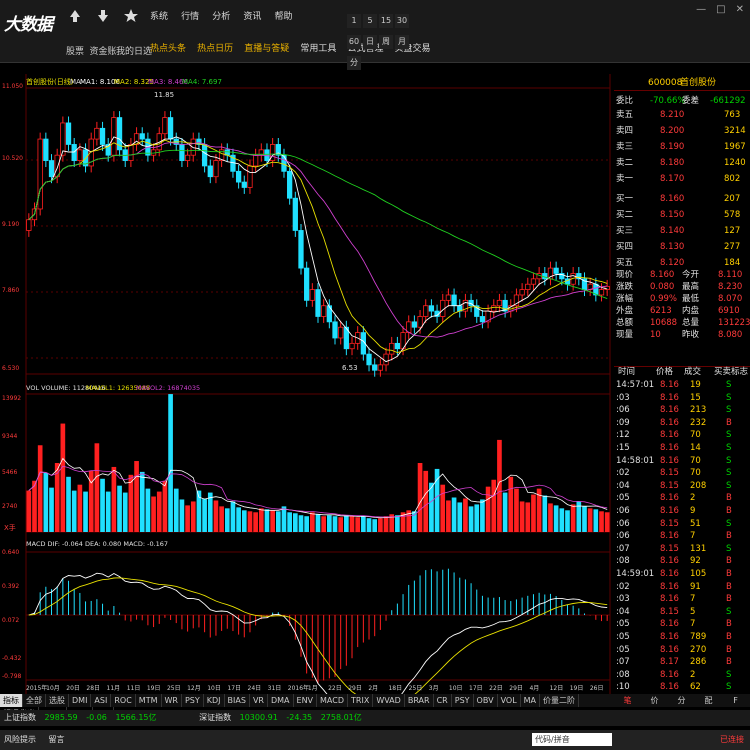 This screenshot has width=750, height=750. I want to click on indicator-tab: 价量二阶, so click(560, 700).